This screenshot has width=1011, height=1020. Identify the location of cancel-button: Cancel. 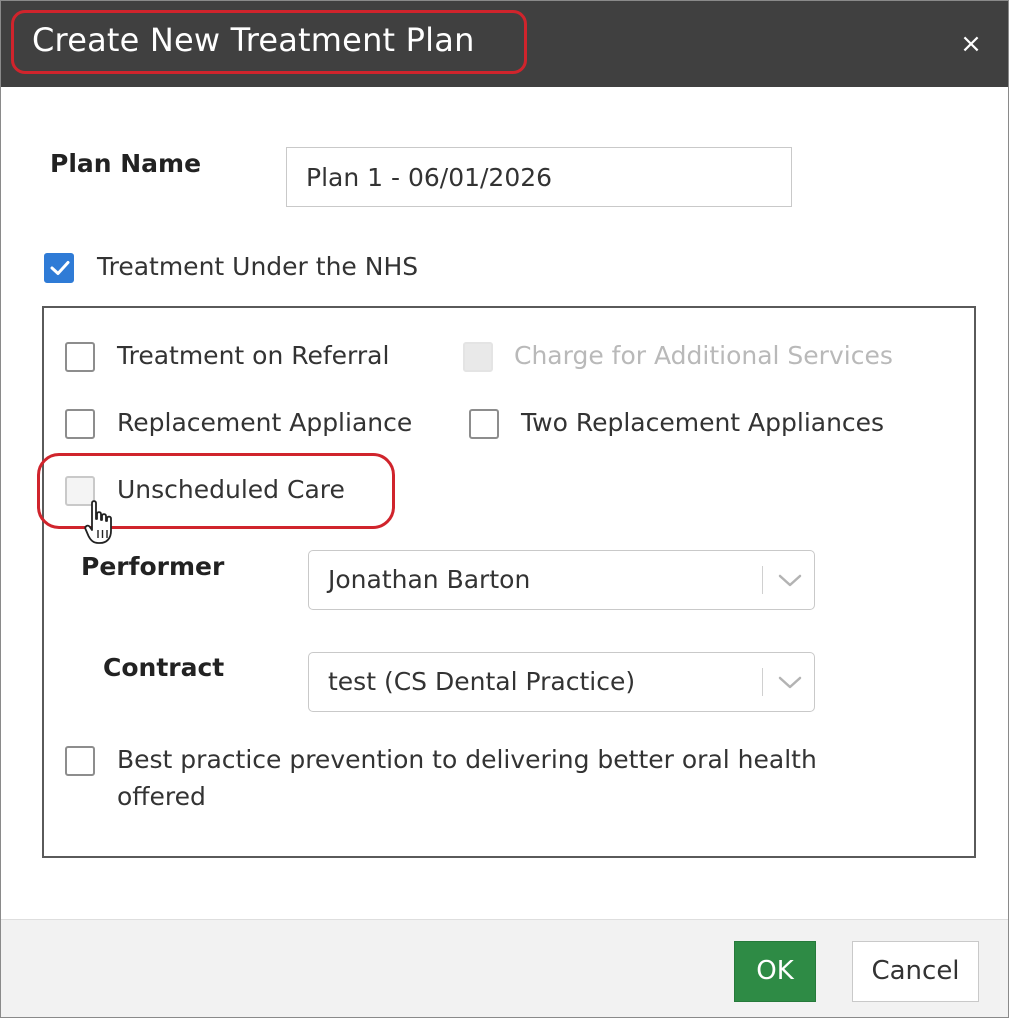
(915, 971).